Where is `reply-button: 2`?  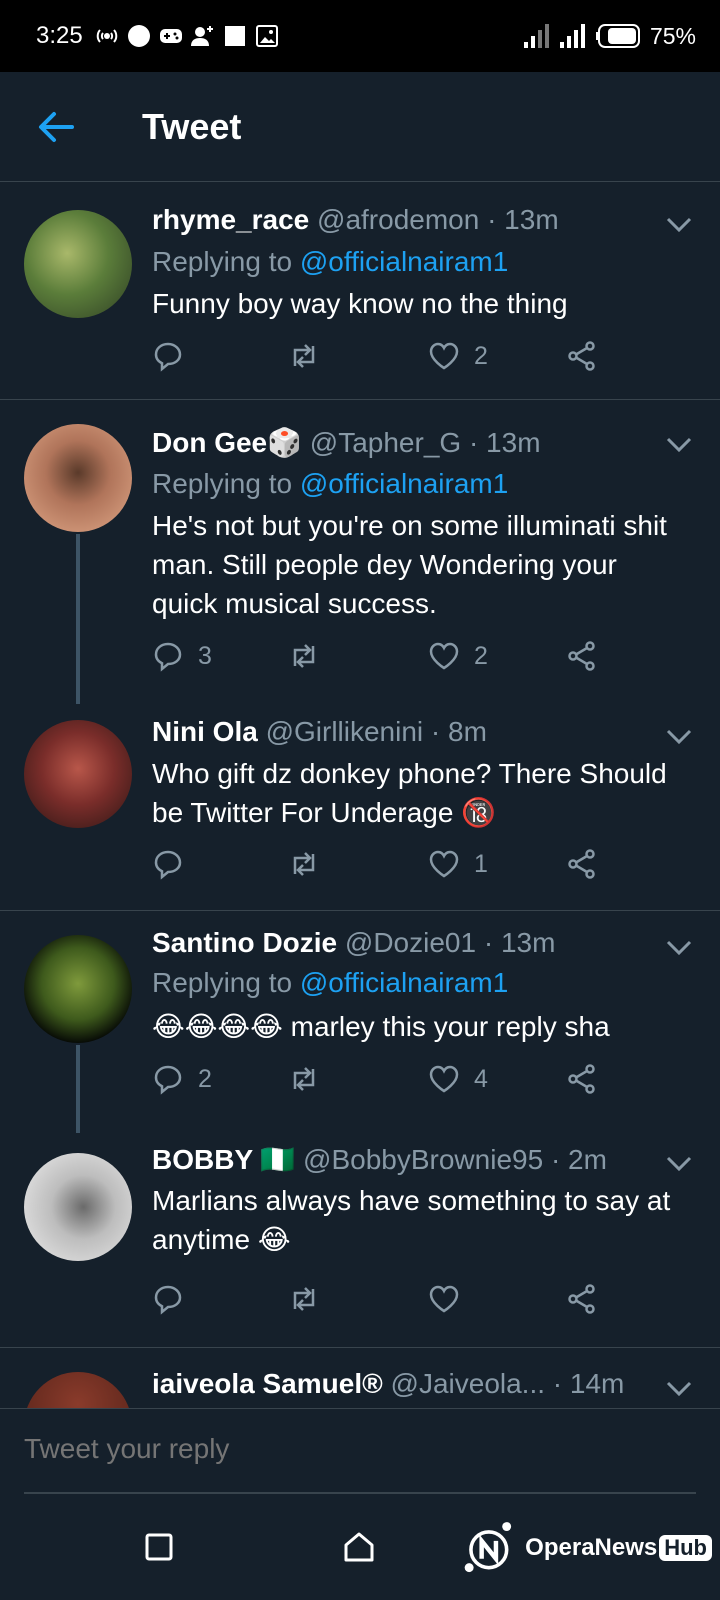 reply-button: 2 is located at coordinates (182, 1079).